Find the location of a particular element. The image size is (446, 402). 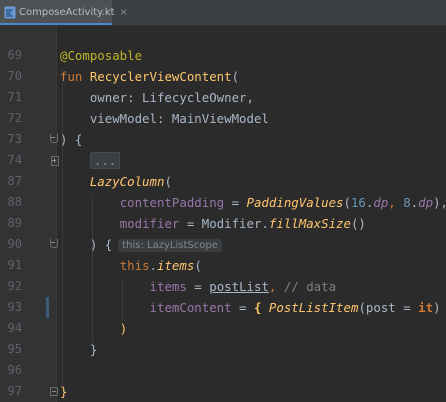

code-line-96: 96 is located at coordinates (223, 370).